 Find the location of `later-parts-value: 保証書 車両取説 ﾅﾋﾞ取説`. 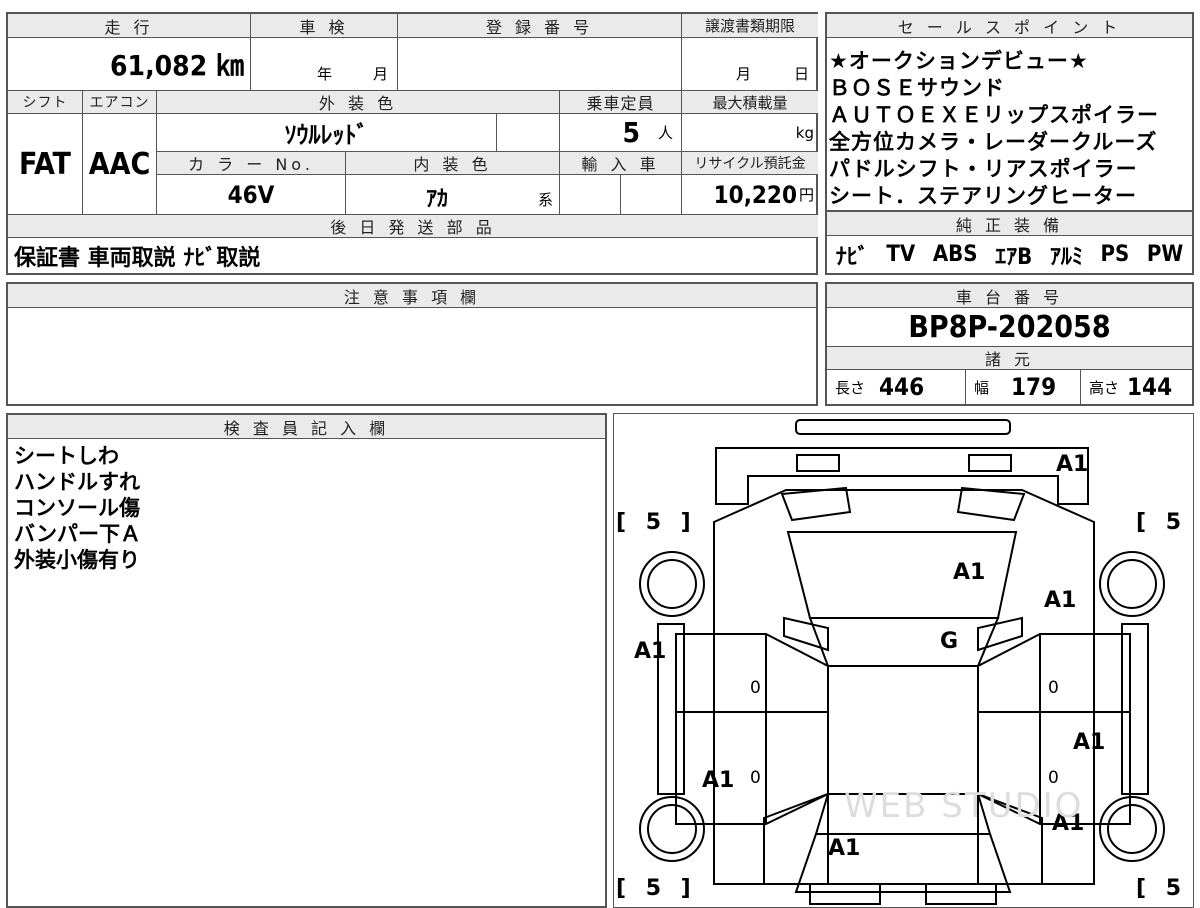

later-parts-value: 保証書 車両取説 ﾅﾋﾞ取説 is located at coordinates (137, 258).